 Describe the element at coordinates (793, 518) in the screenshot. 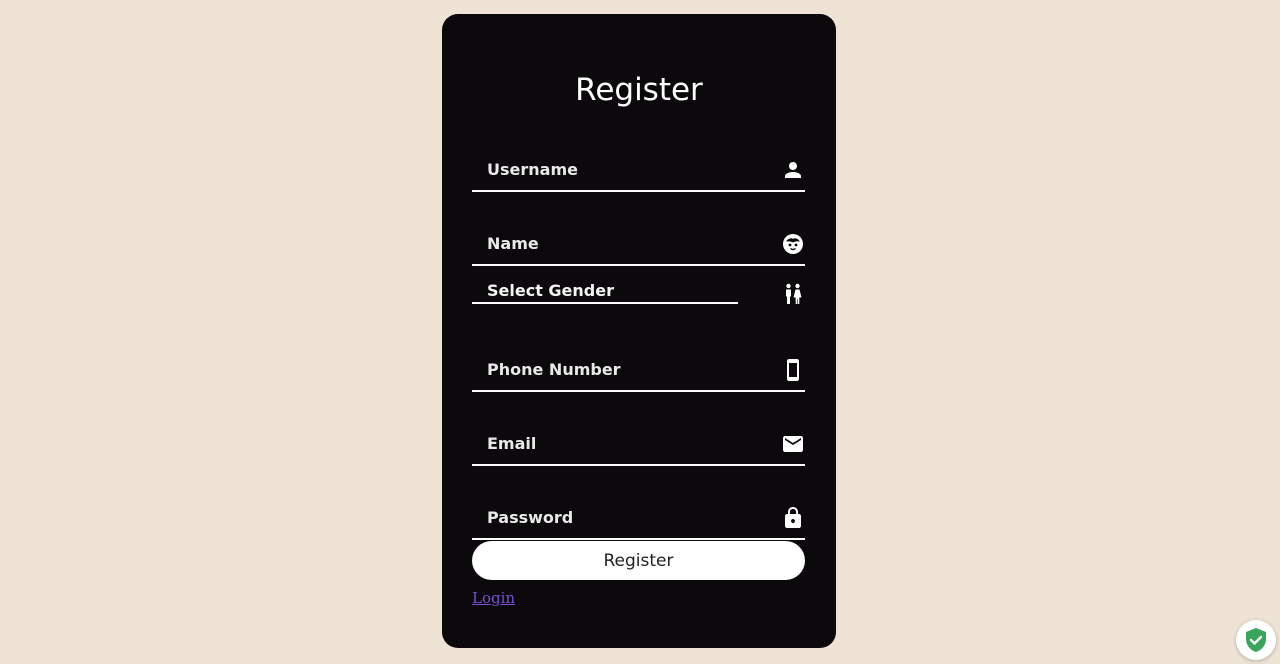

I see `lock-icon` at that location.